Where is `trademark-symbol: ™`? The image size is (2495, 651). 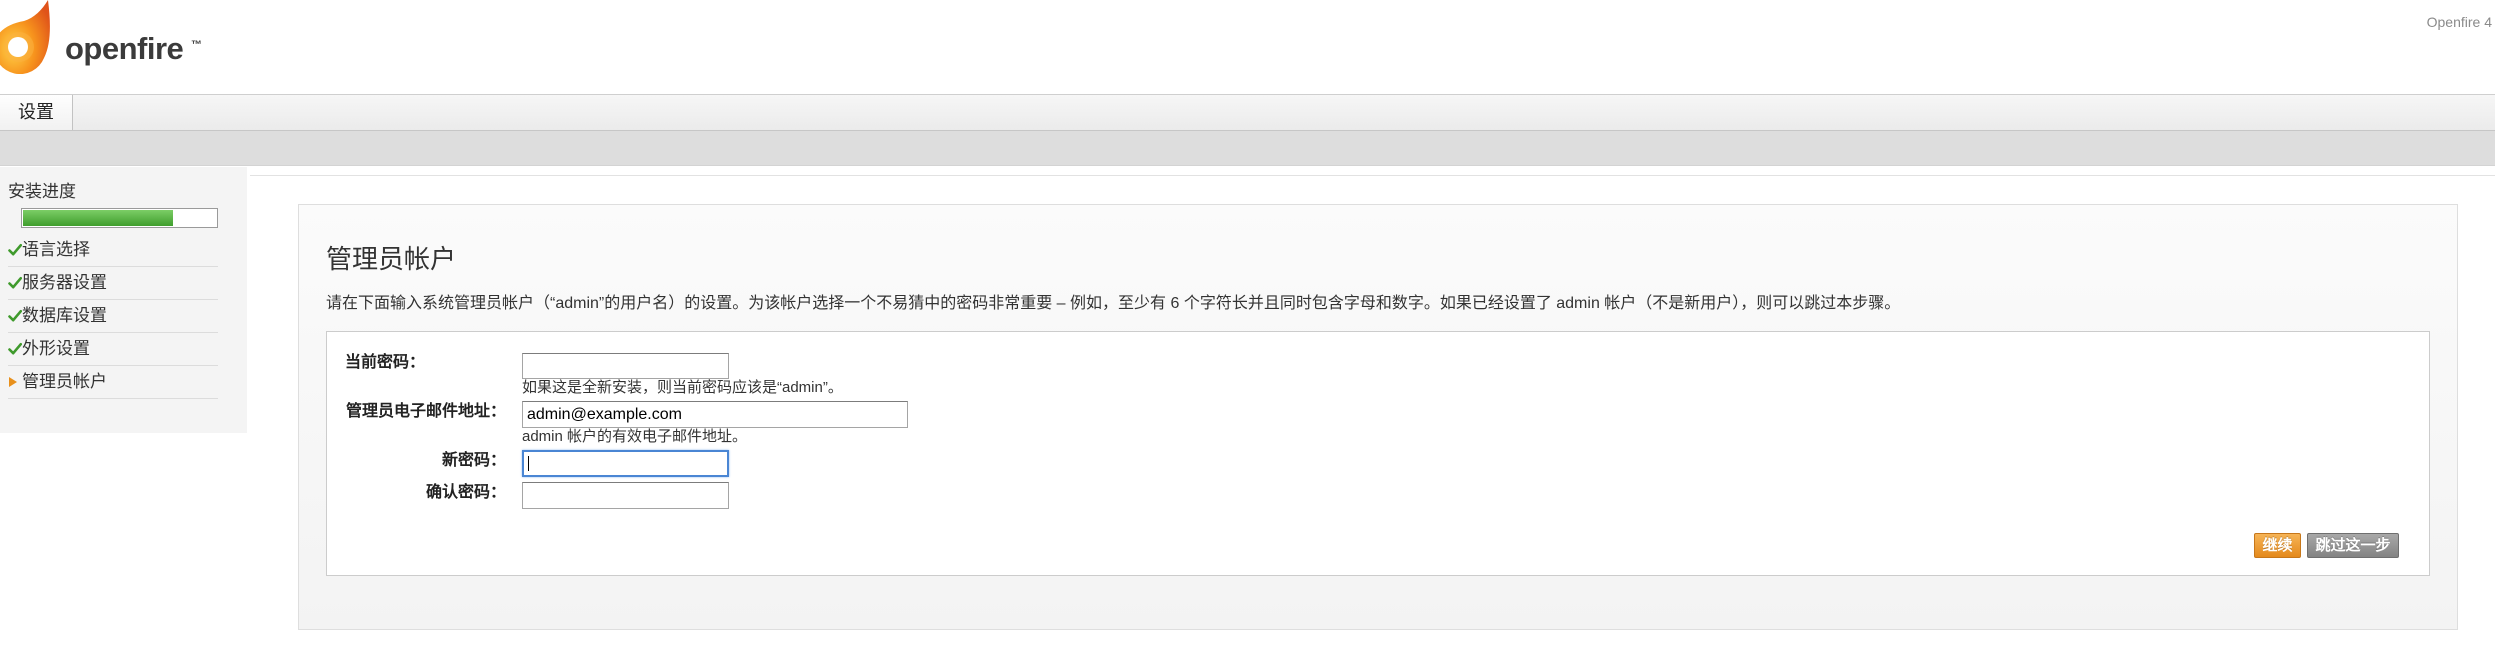 trademark-symbol: ™ is located at coordinates (196, 45).